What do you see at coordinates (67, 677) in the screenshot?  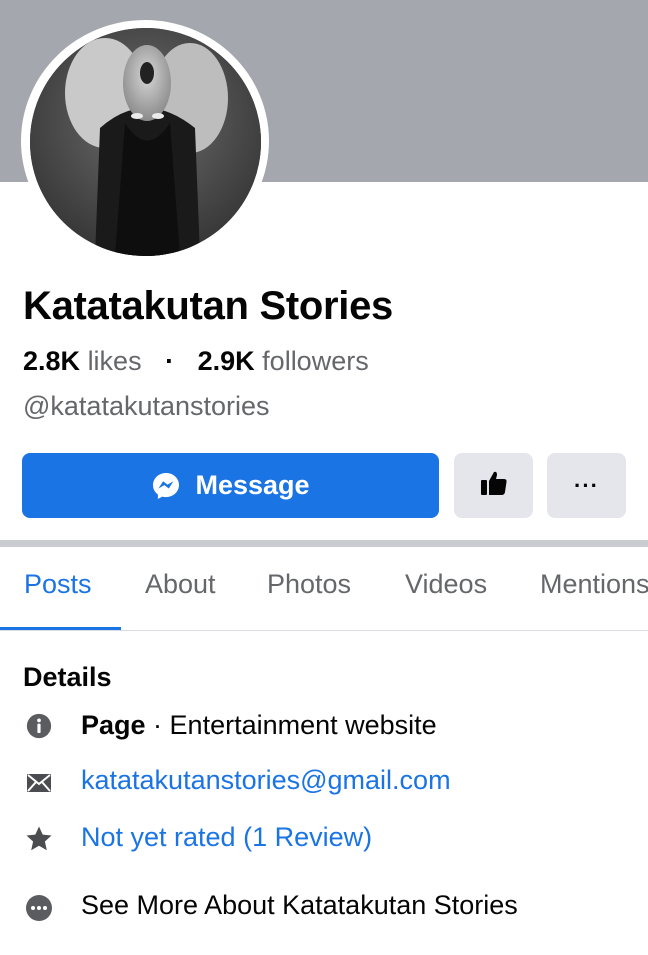 I see `details-heading: Details` at bounding box center [67, 677].